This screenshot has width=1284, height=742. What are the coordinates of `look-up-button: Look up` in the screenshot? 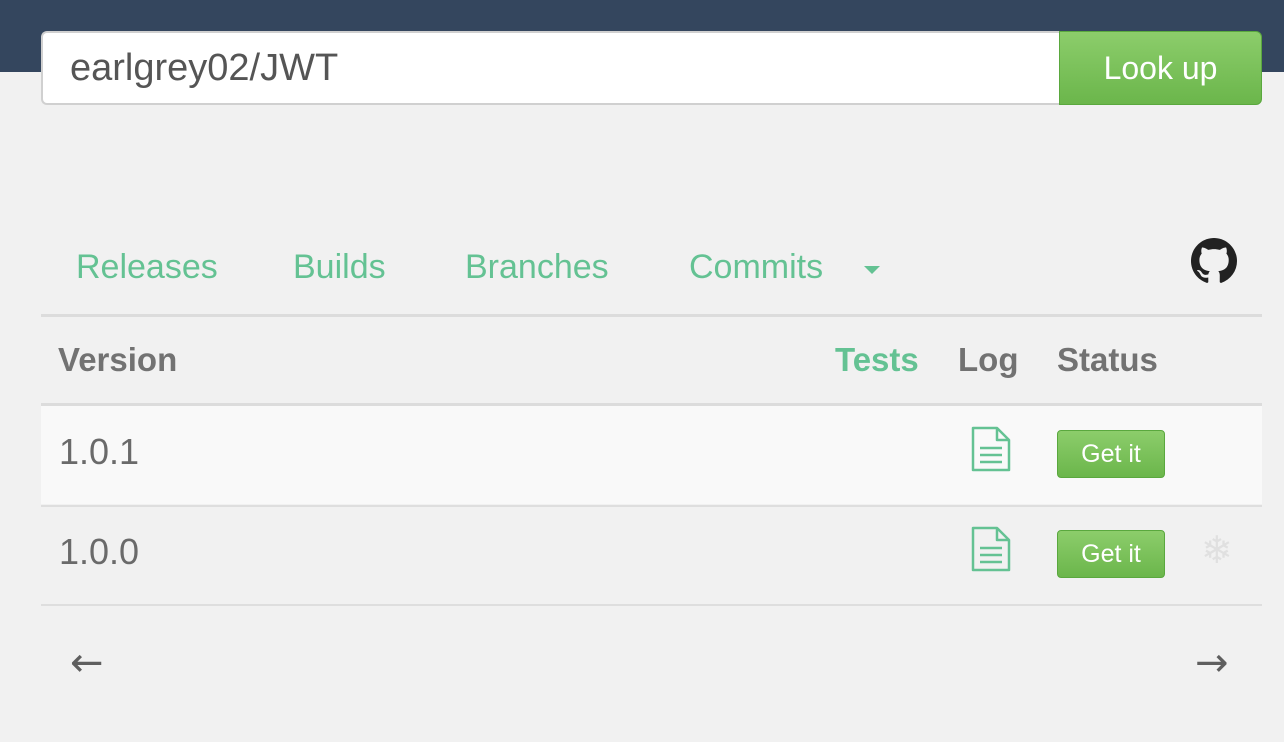 It's located at (1160, 68).